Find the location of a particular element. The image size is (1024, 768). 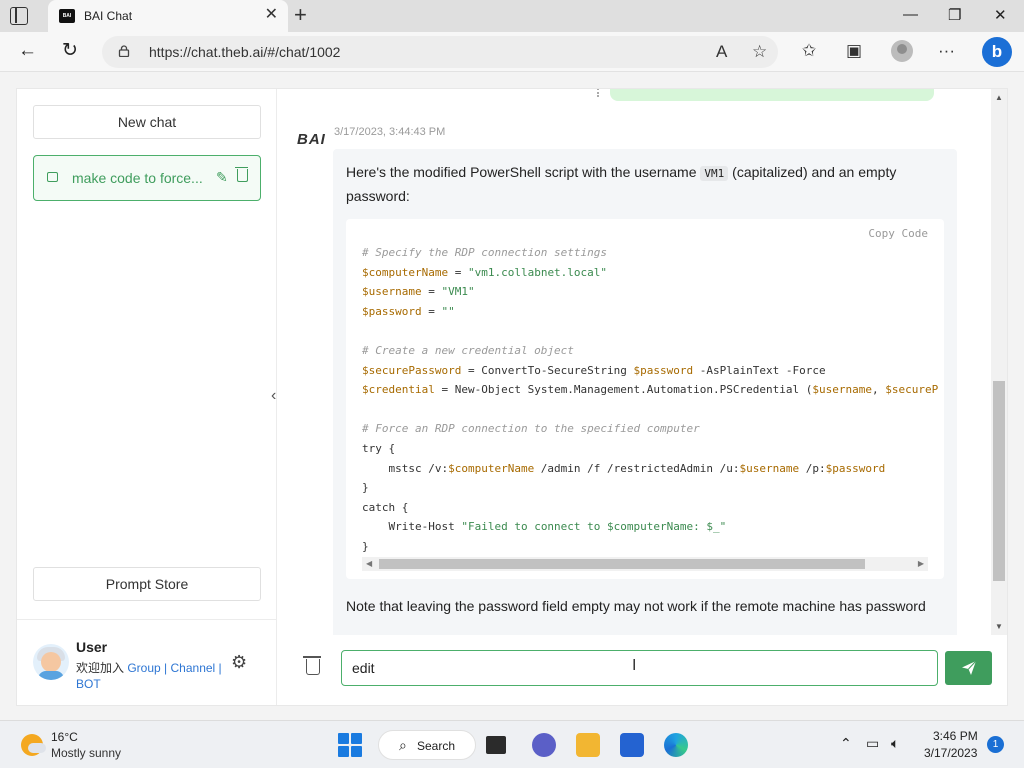

bai-favicon-icon: BAI is located at coordinates (67, 16).